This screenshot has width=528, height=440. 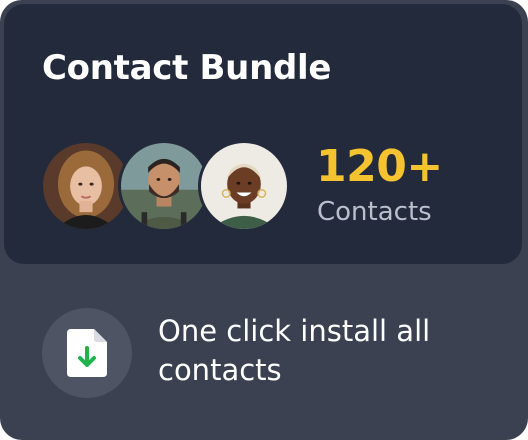 I want to click on avatar-woman-short-hair, so click(x=244, y=186).